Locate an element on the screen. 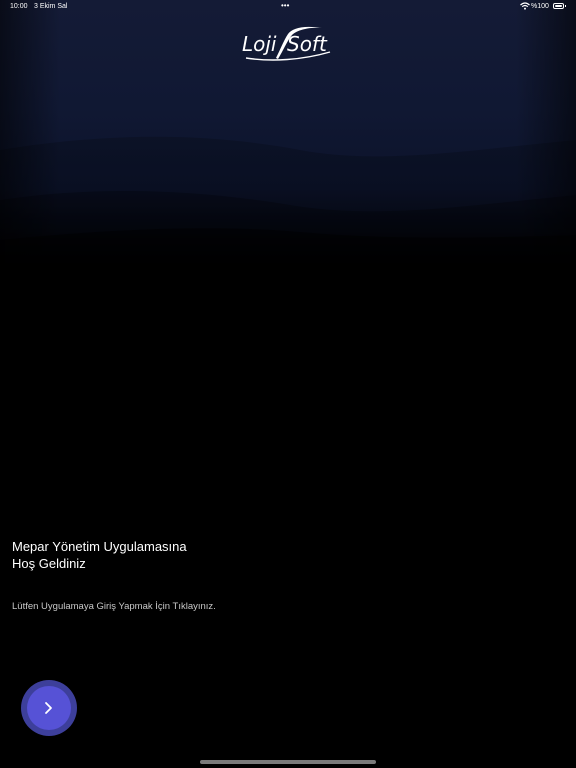 Image resolution: width=576 pixels, height=768 pixels. lojisoft-logo: Loji Soft is located at coordinates (290, 44).